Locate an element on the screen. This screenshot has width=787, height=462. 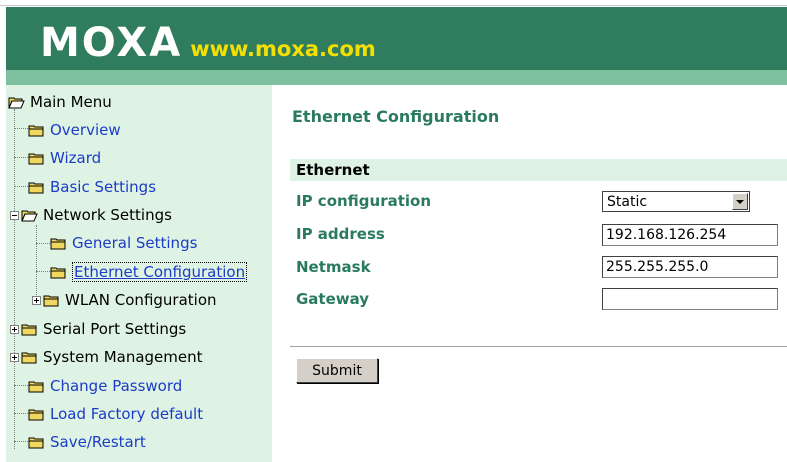
sidebar-item-load-factory-default: Load Factory default is located at coordinates (115, 414).